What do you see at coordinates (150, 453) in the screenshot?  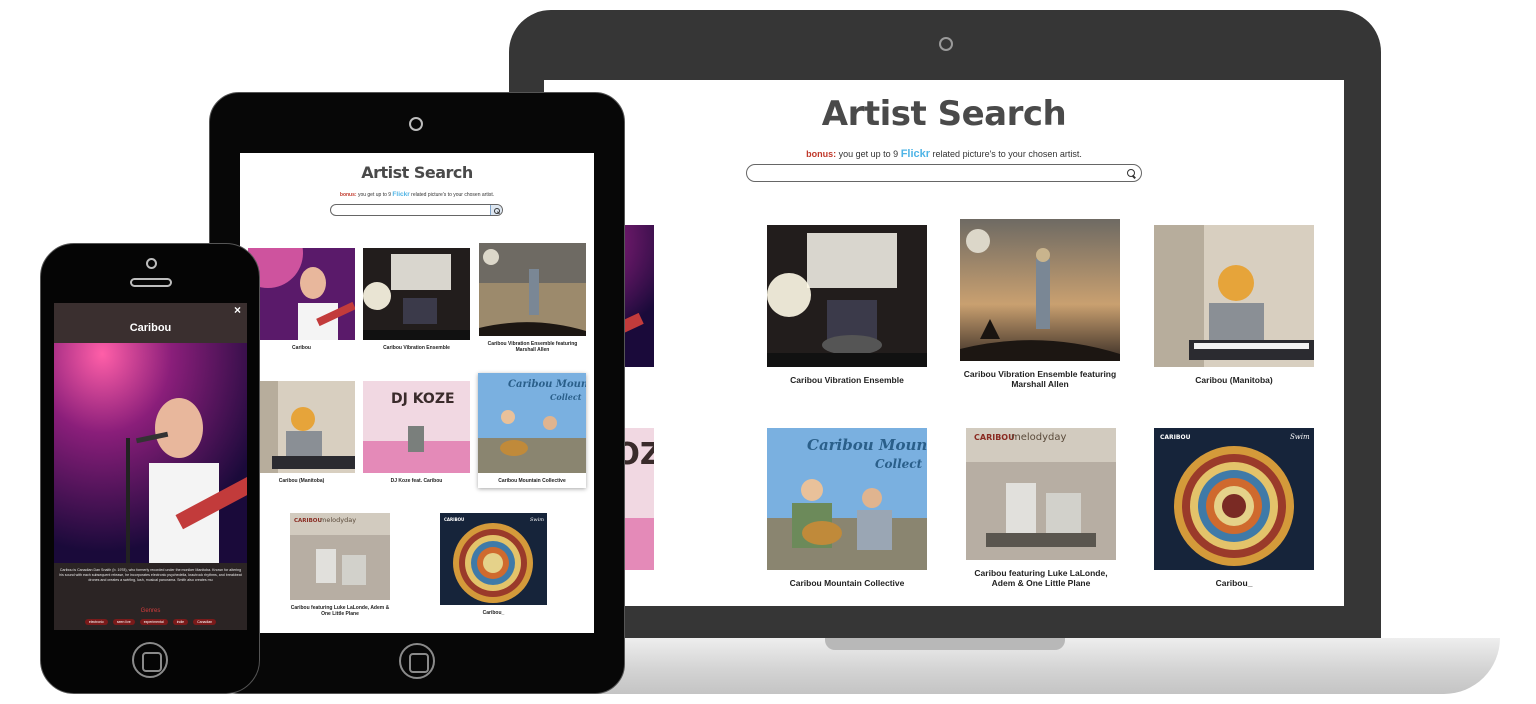 I see `artist-photo` at bounding box center [150, 453].